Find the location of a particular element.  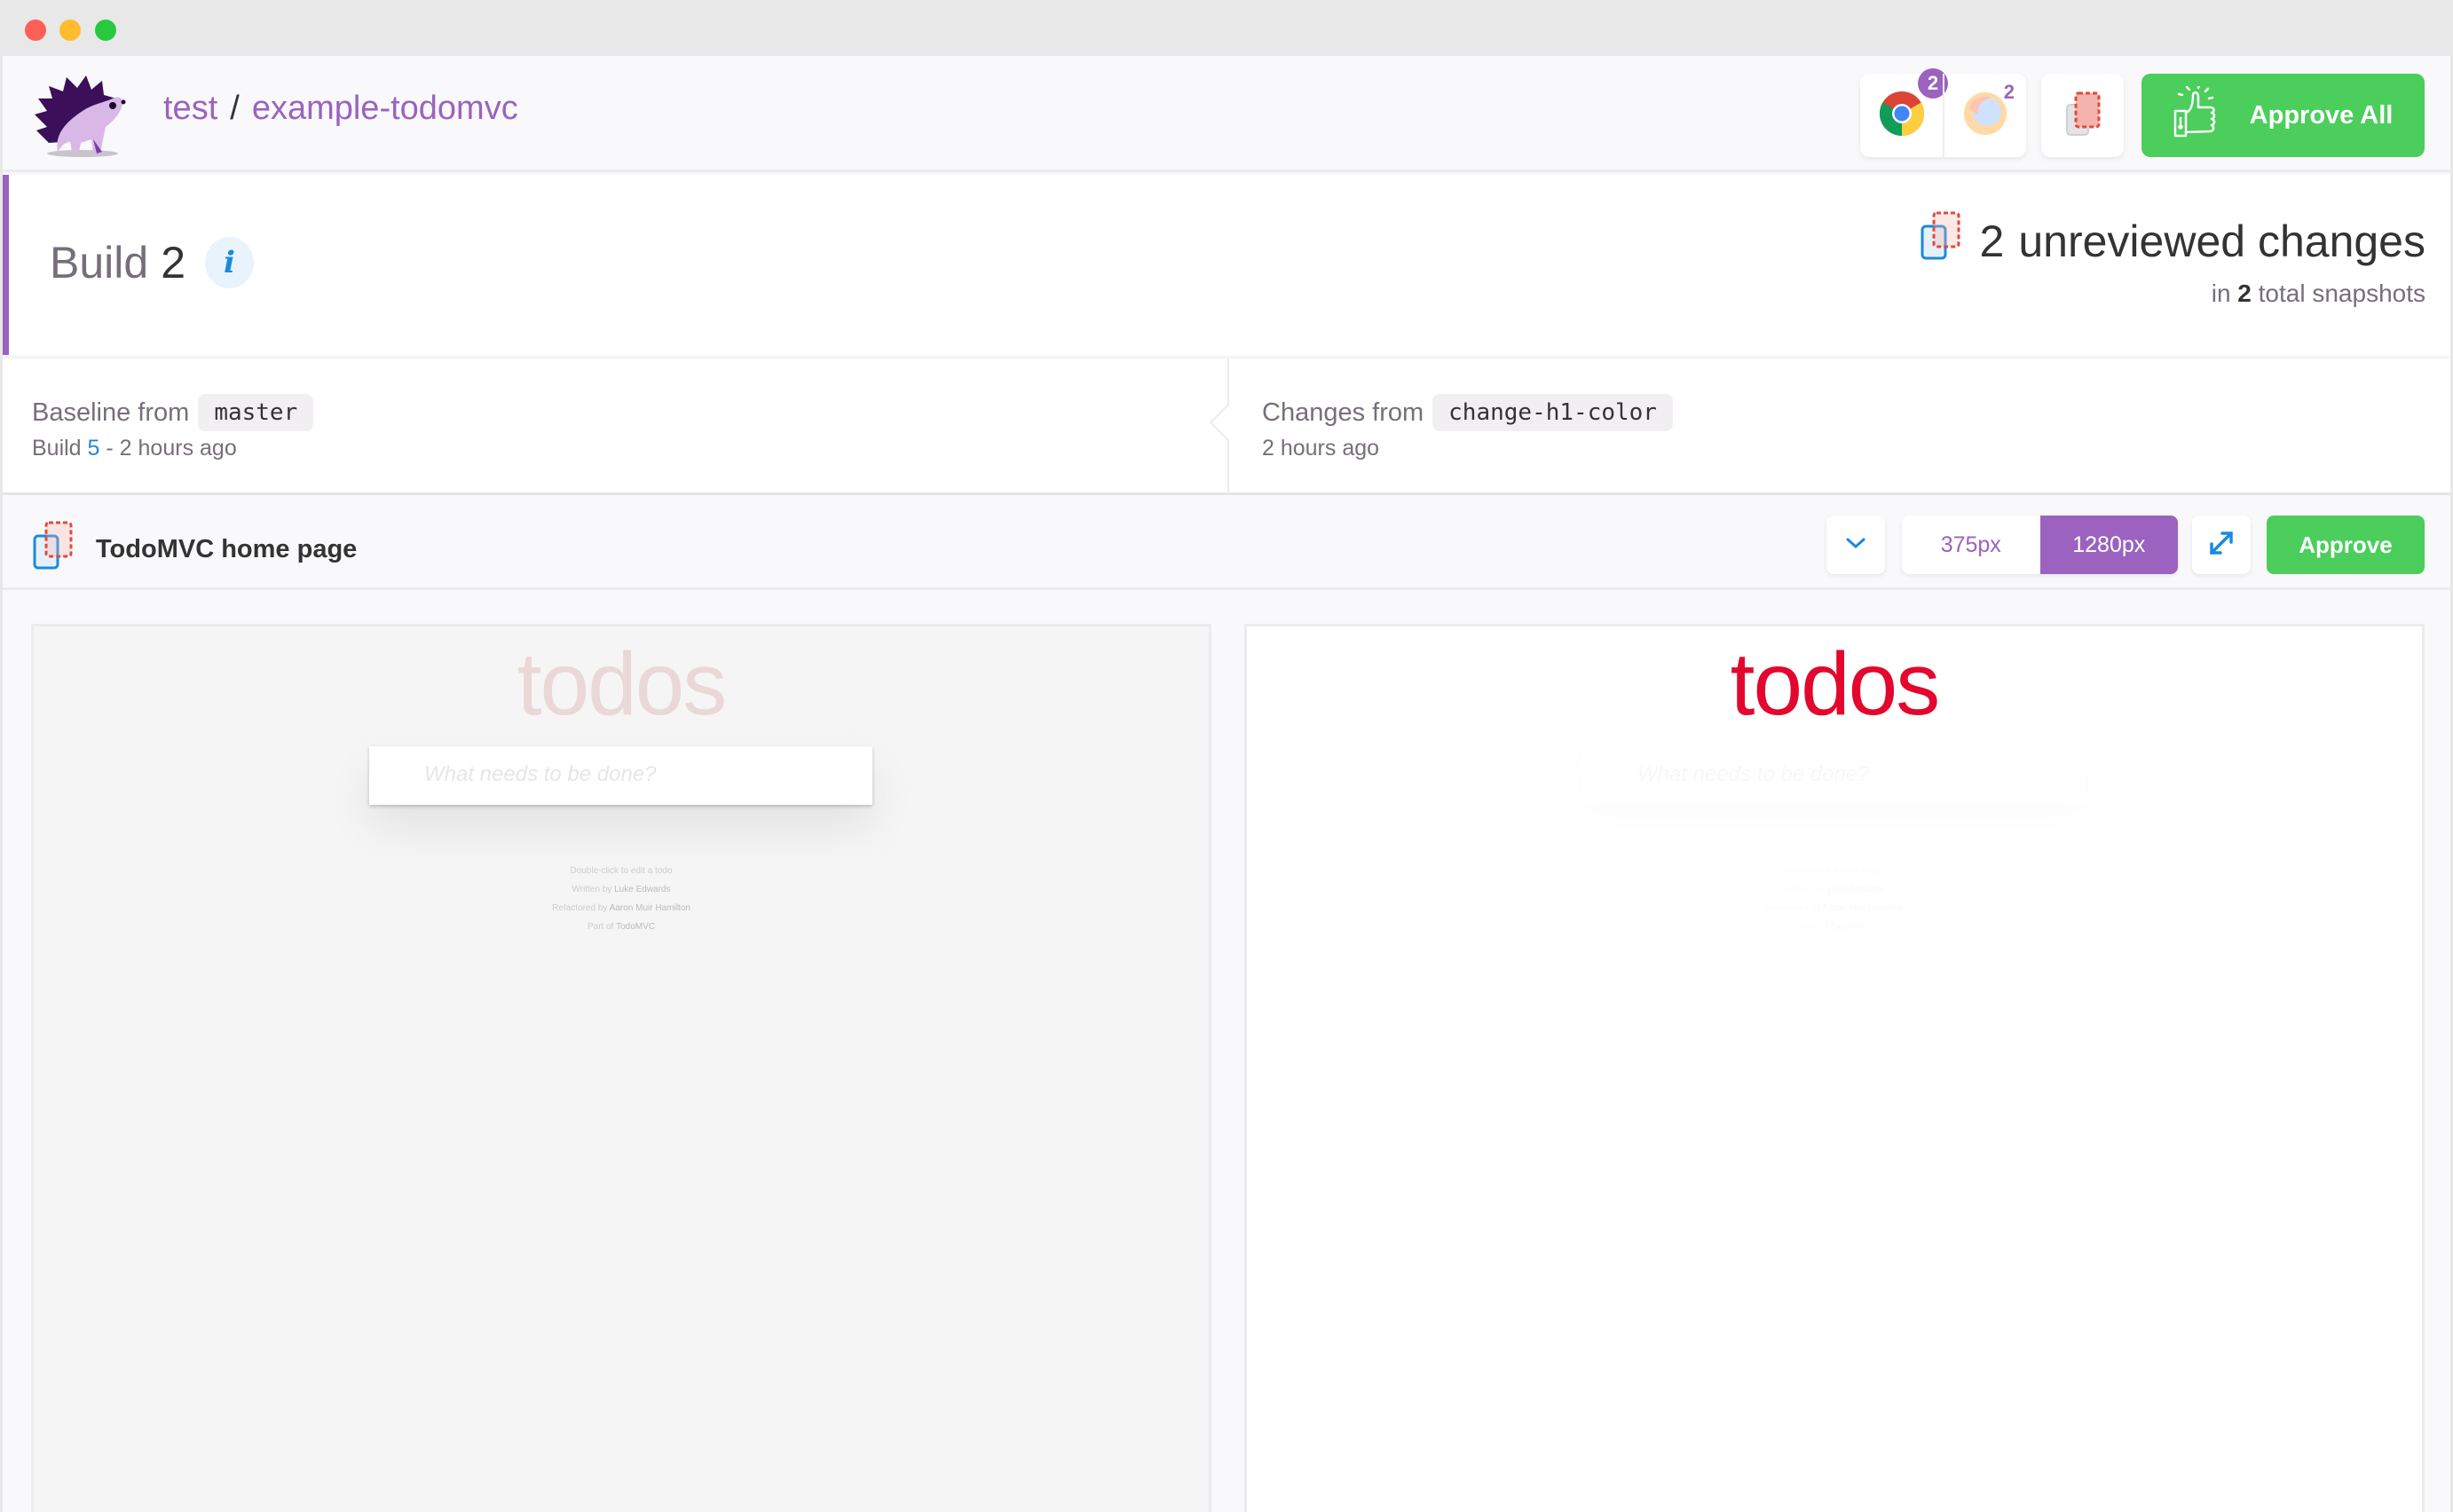

diff-footer-line1: Double-click to edit a todo is located at coordinates (1835, 871).